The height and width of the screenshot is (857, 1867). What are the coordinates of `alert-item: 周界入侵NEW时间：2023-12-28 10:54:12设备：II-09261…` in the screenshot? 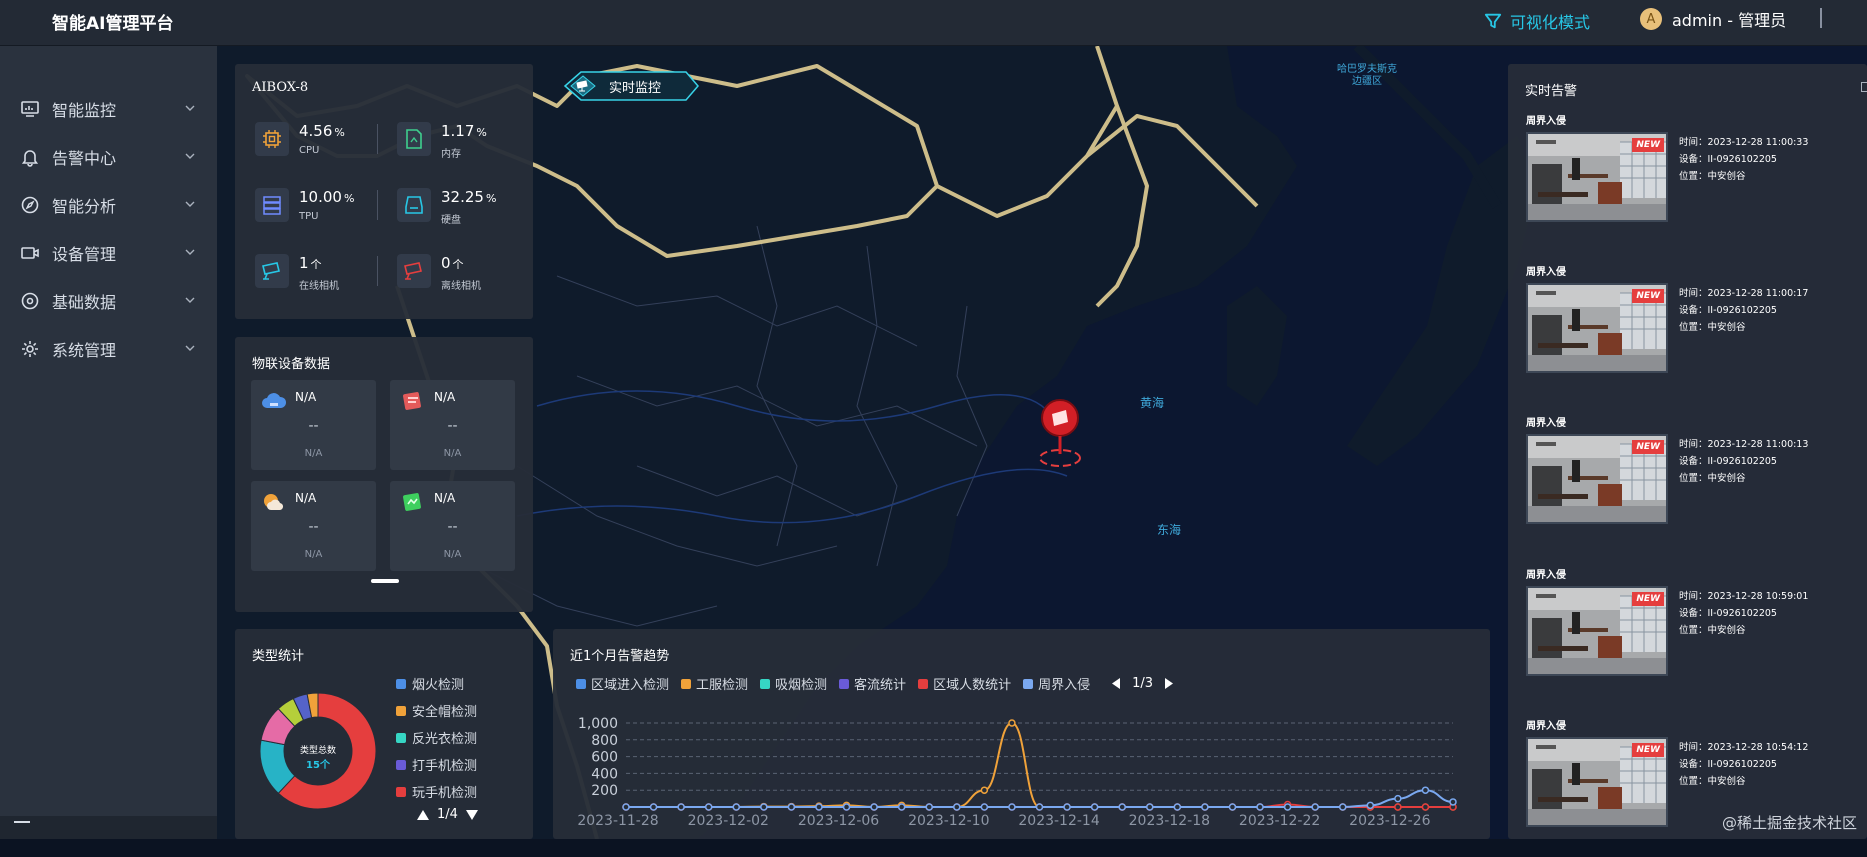 It's located at (1691, 787).